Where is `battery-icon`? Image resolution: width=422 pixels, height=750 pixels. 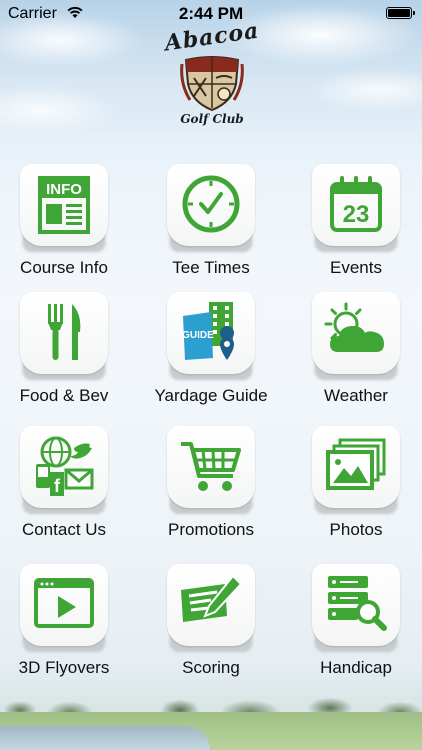
battery-icon is located at coordinates (400, 13).